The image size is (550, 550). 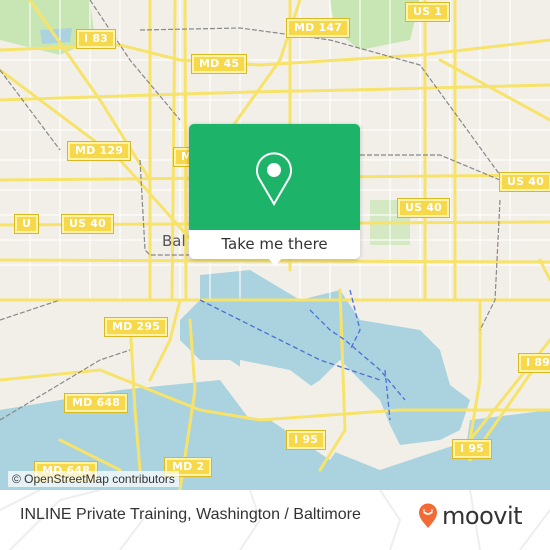 What do you see at coordinates (482, 516) in the screenshot?
I see `brand-name: moovit` at bounding box center [482, 516].